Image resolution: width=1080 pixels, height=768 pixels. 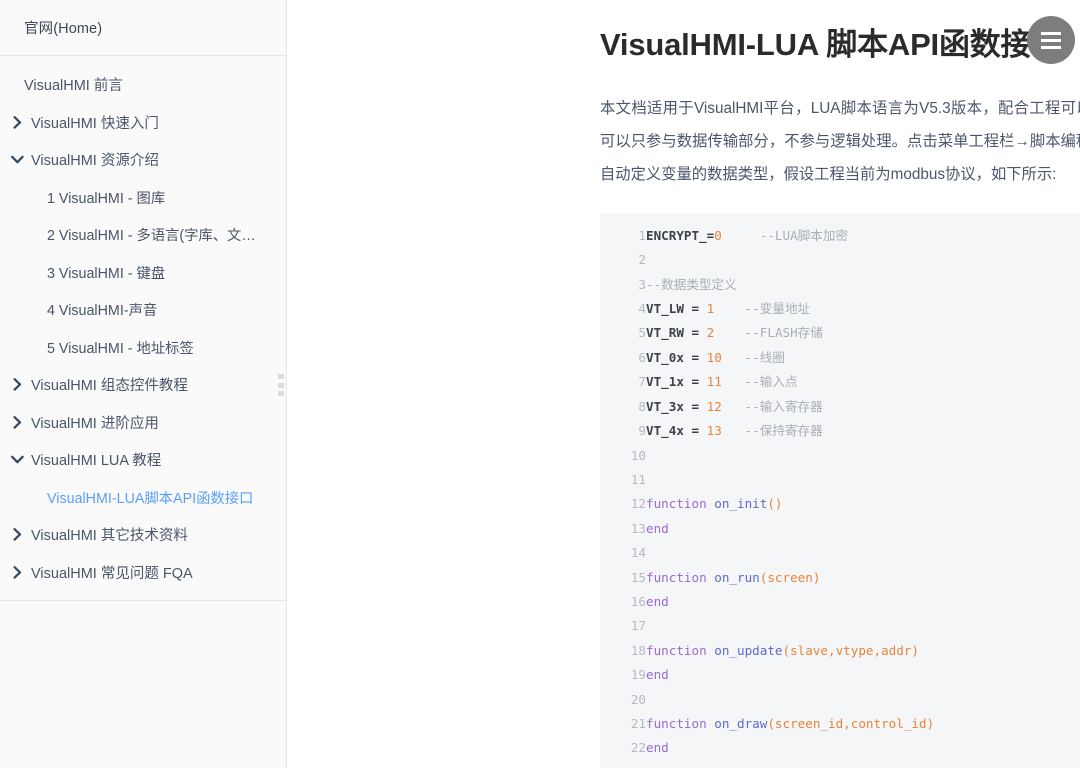 What do you see at coordinates (863, 358) in the screenshot?
I see `code-line-content: VT_0x = 10 --线圈` at bounding box center [863, 358].